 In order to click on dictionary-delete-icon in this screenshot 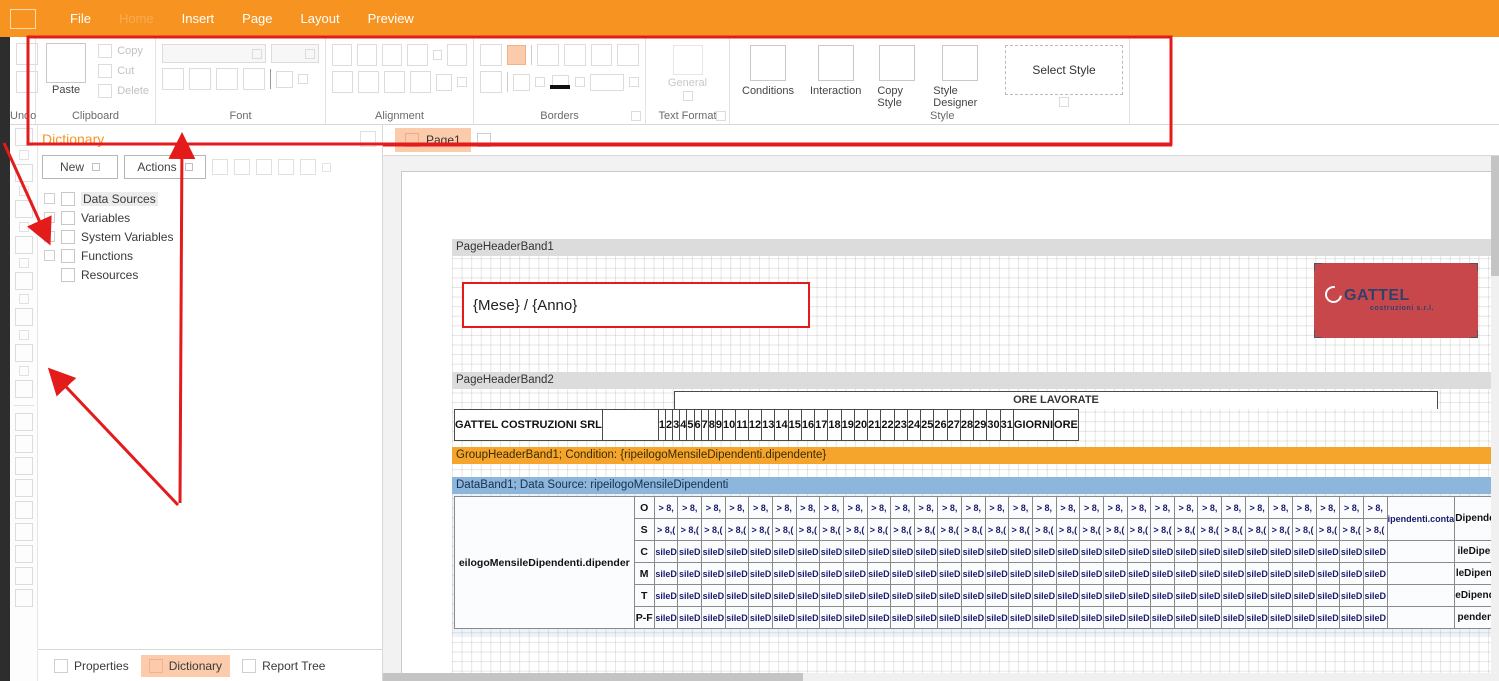, I will do `click(242, 167)`.